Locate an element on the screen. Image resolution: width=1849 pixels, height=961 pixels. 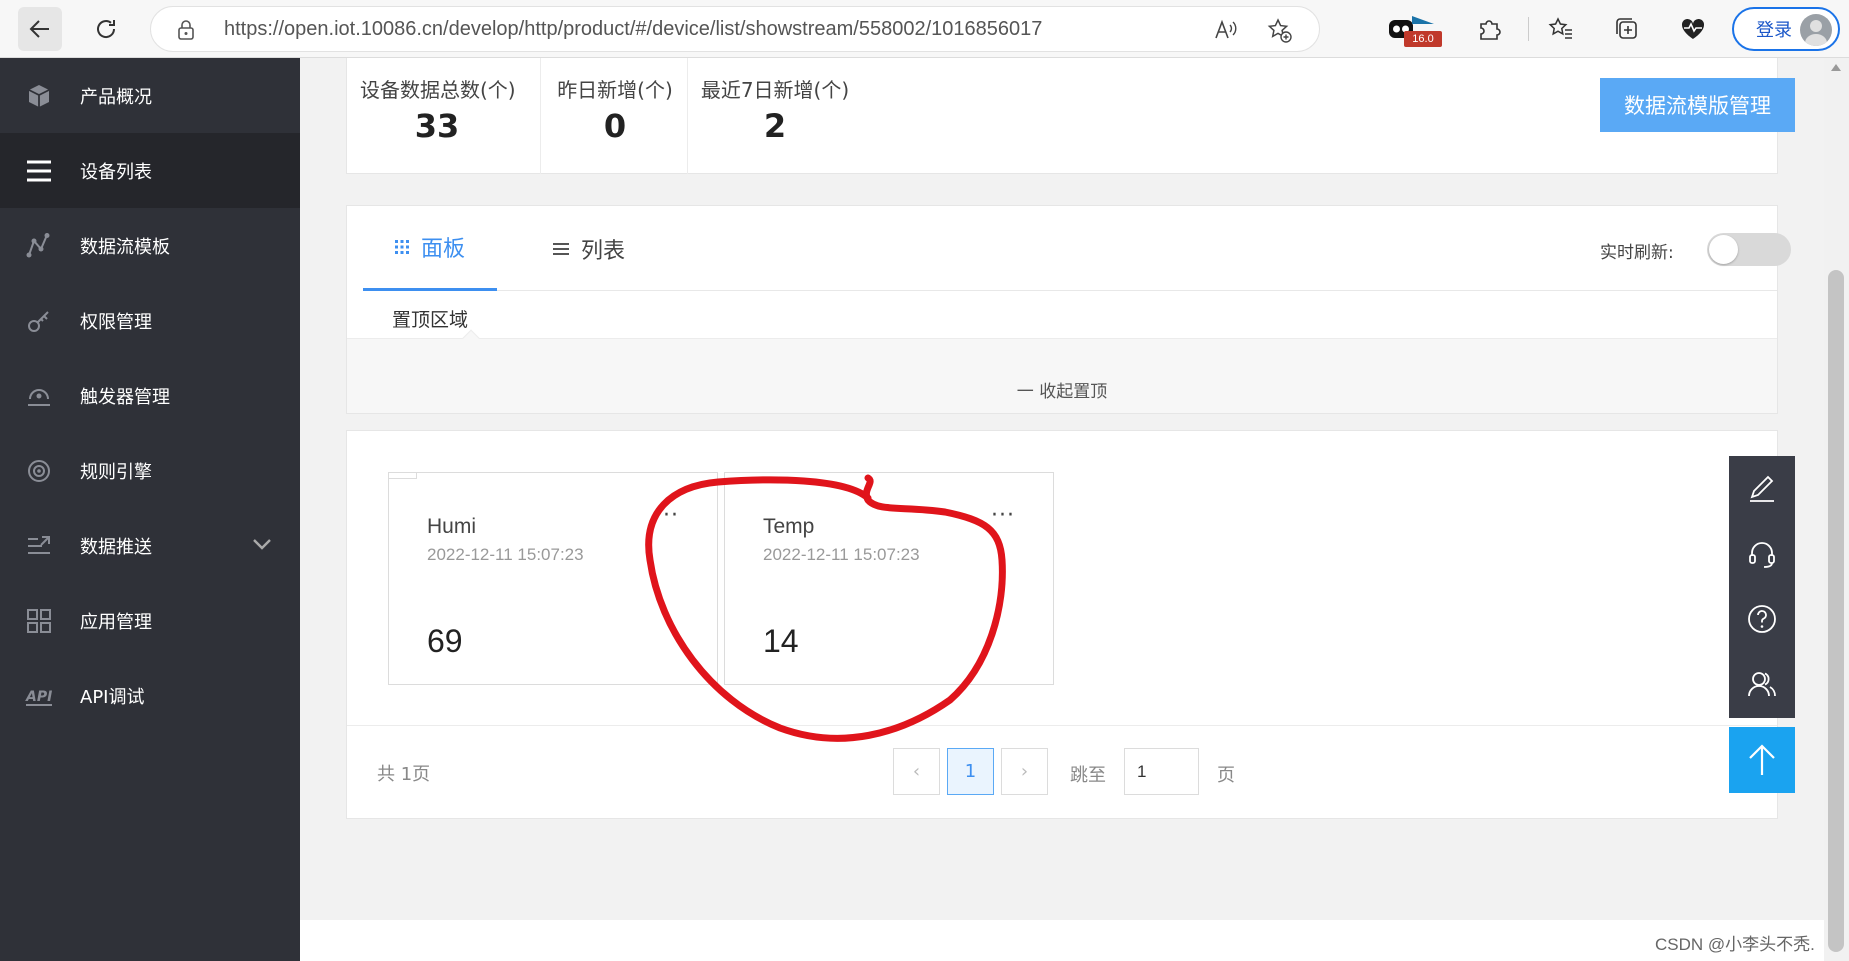
floating-toolbar is located at coordinates (1762, 587).